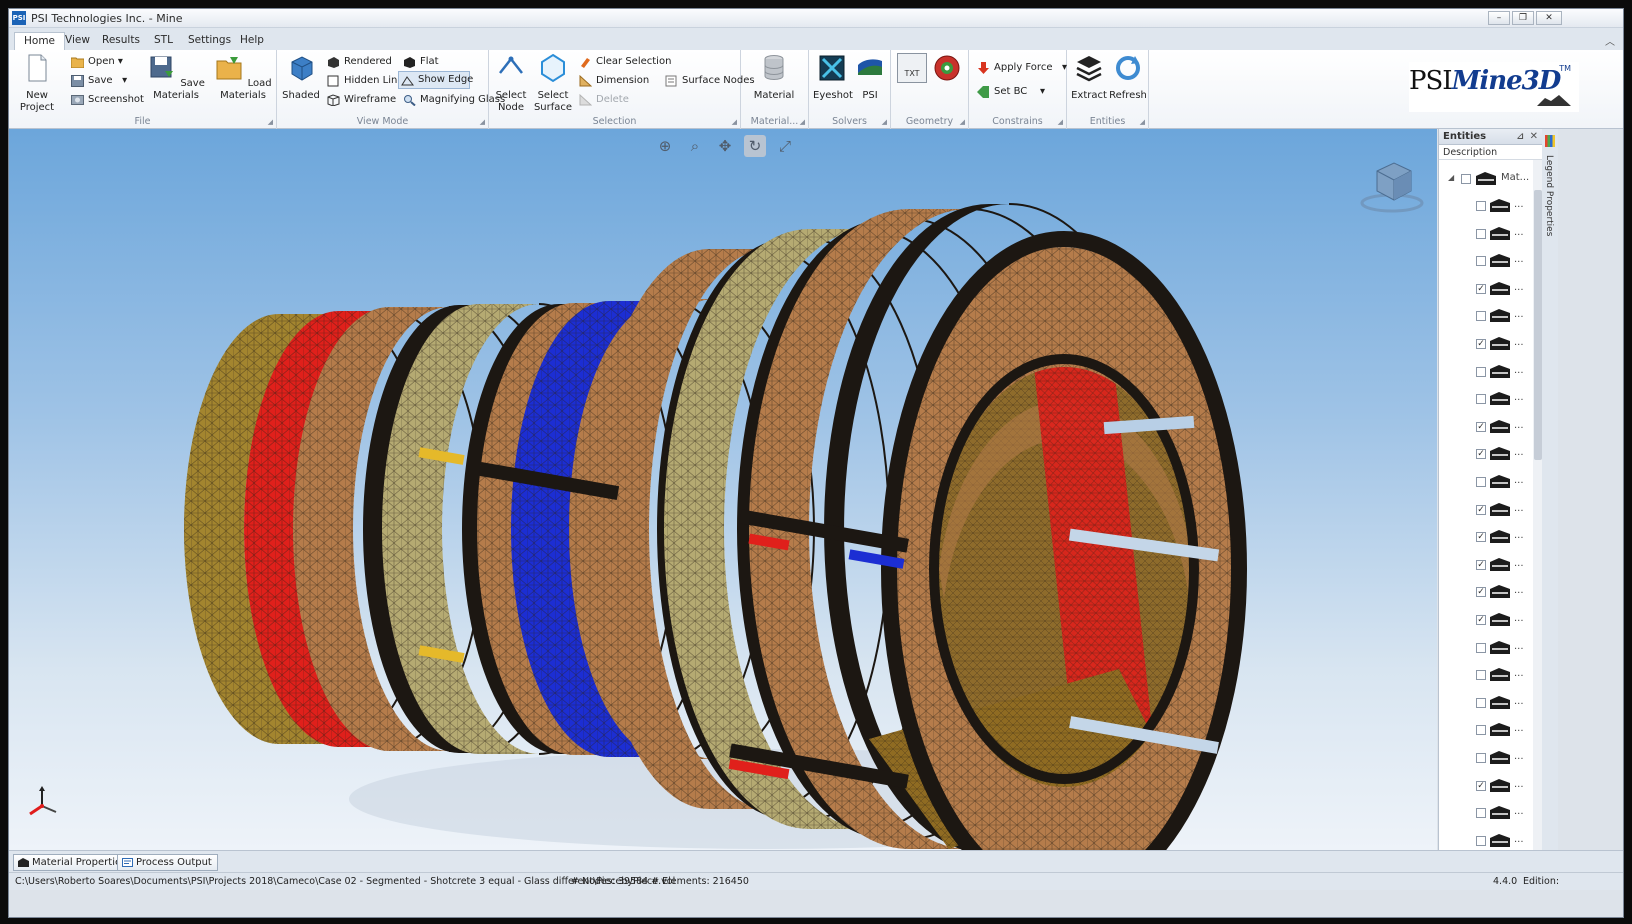 The width and height of the screenshot is (1632, 924). What do you see at coordinates (360, 100) in the screenshot?
I see `wireframe-button: Wireframe` at bounding box center [360, 100].